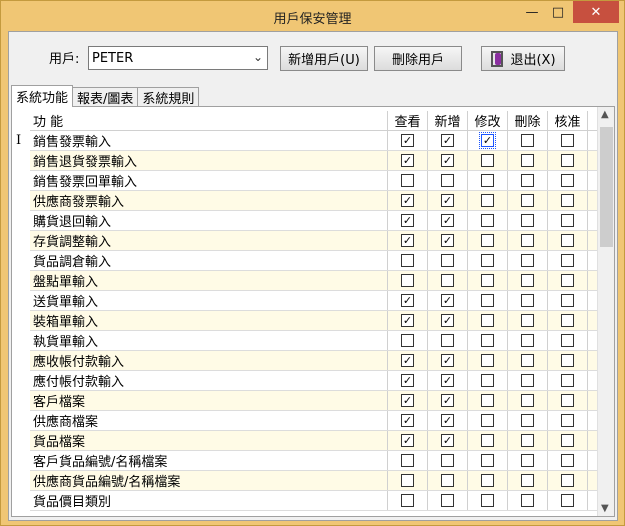  What do you see at coordinates (313, 401) in the screenshot?
I see `table-row: 客戶檔案 ✓ ✓` at bounding box center [313, 401].